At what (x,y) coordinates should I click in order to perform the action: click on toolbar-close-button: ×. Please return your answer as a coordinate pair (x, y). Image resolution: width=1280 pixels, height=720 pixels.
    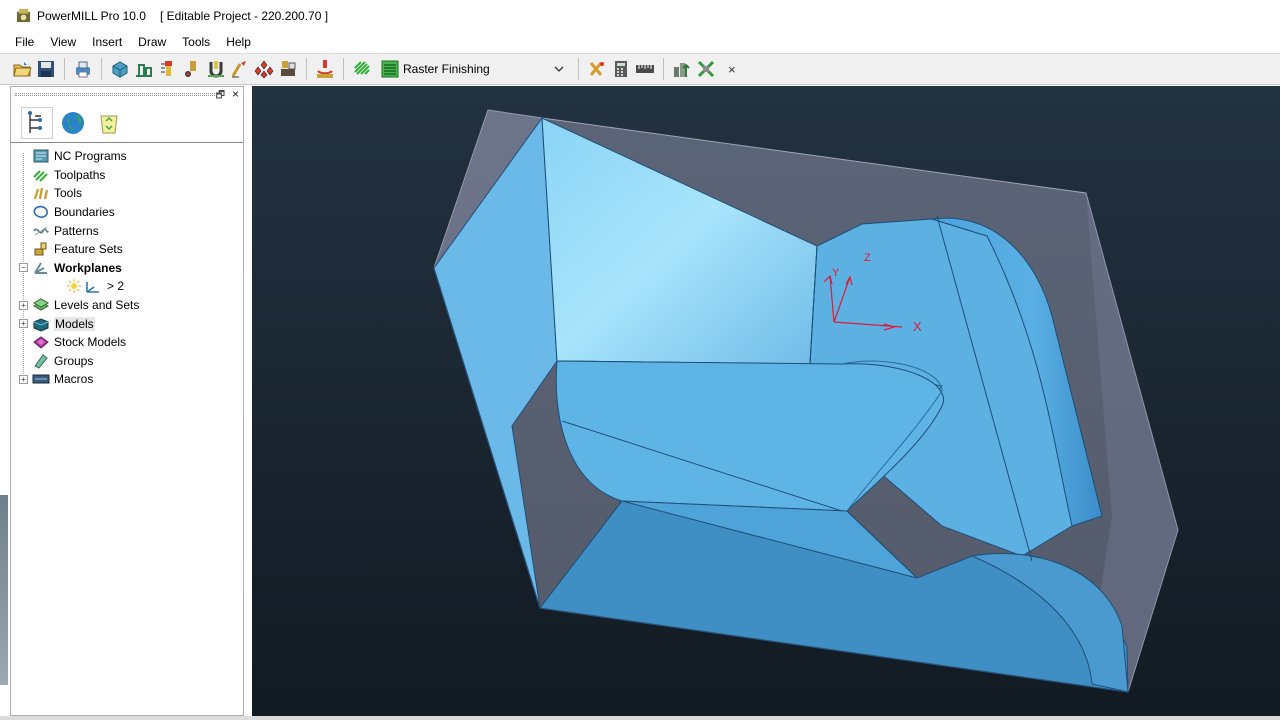
    Looking at the image, I should click on (732, 69).